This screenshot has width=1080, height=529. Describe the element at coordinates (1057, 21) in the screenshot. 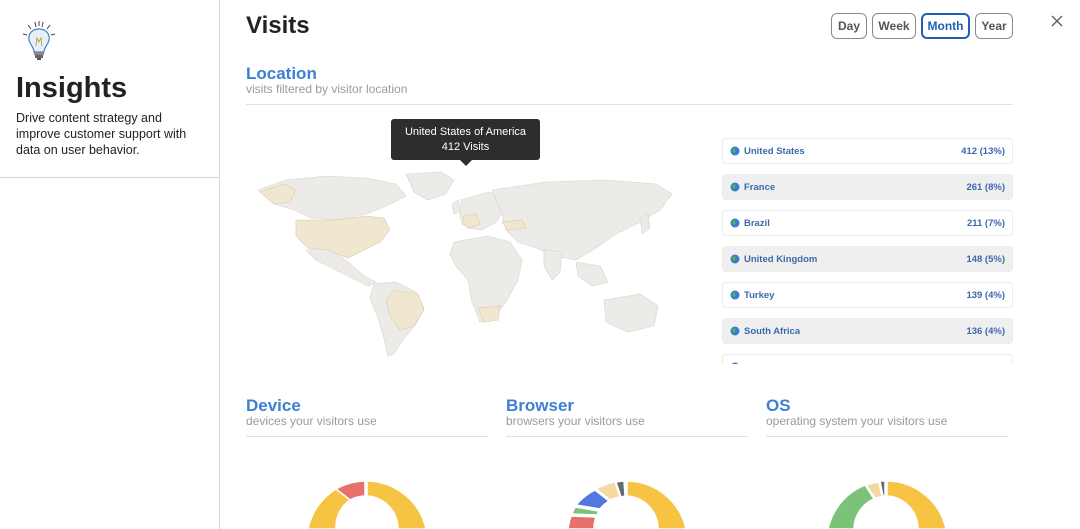

I see `close-icon` at that location.